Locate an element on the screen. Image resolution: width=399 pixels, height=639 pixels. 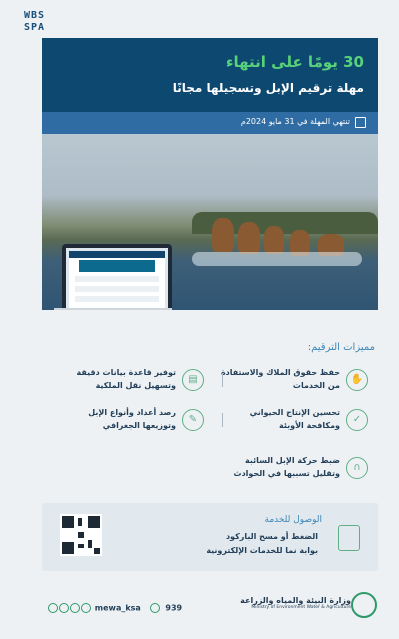
document-edit-icon: ✎ is located at coordinates (193, 420).